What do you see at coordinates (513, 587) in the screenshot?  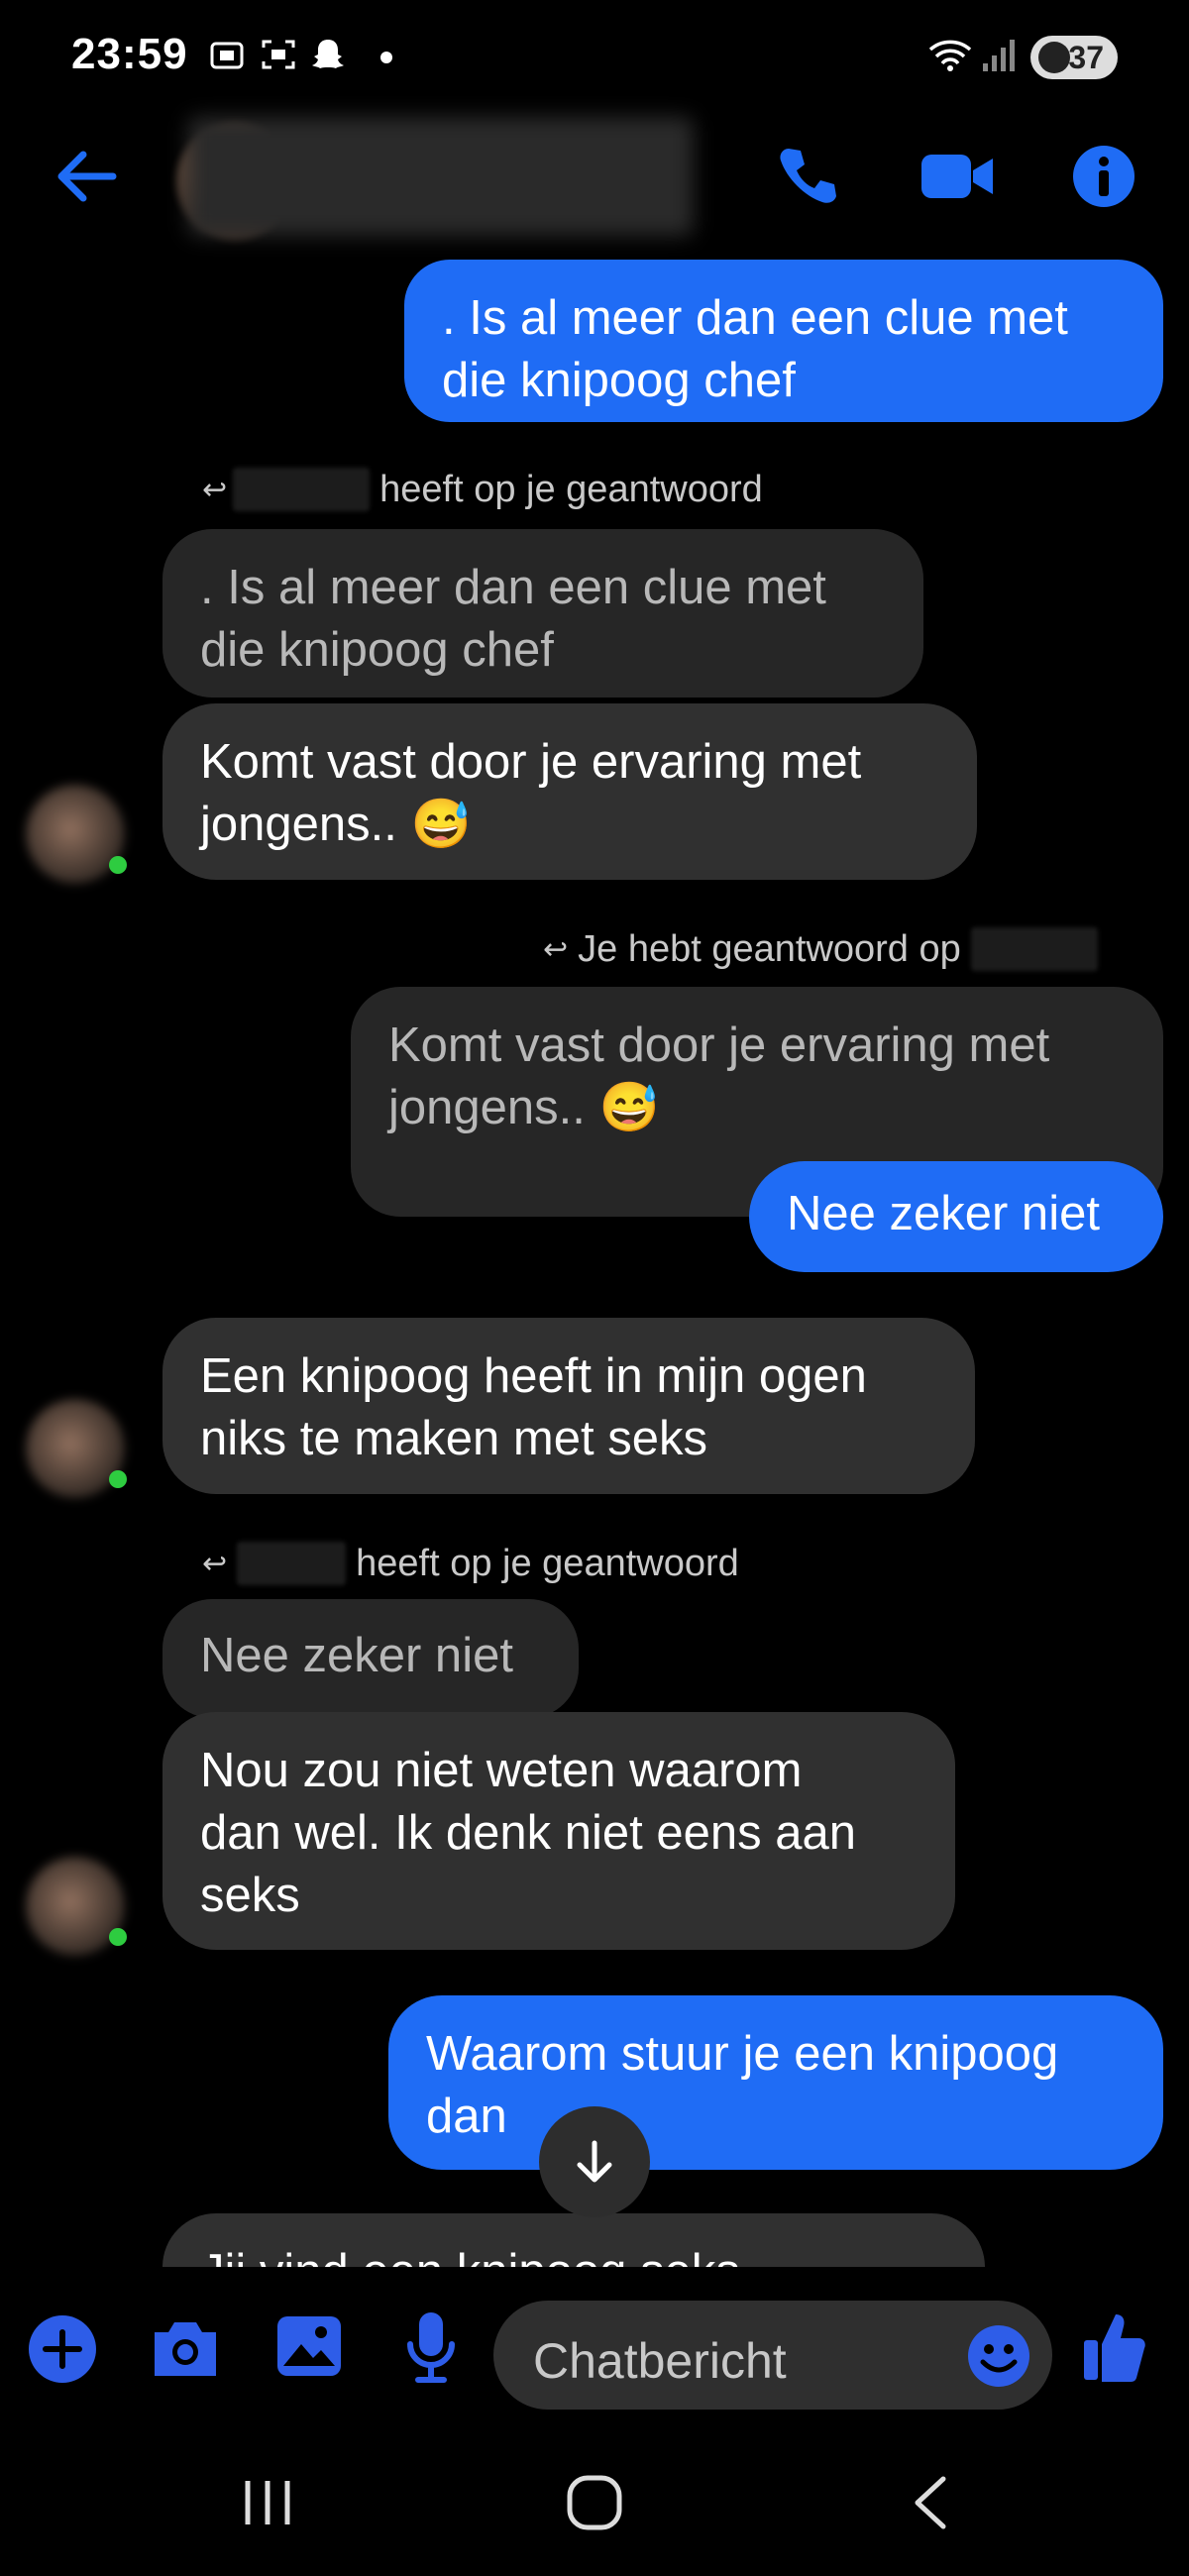 I see `quoted-text-line: . Is al meer dan een clue met` at bounding box center [513, 587].